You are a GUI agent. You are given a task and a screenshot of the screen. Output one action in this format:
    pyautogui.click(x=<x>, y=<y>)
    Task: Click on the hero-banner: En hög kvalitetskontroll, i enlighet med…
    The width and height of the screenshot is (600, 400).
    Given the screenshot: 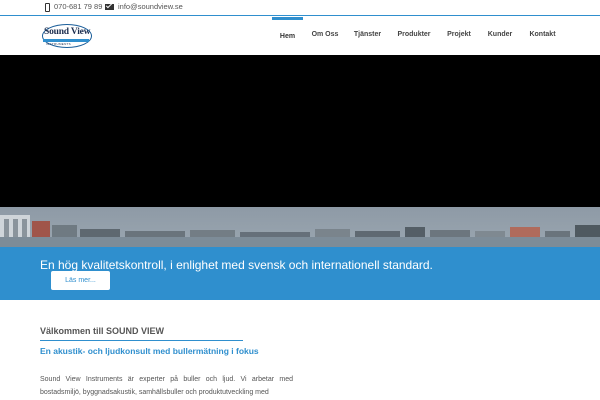 What is the action you would take?
    pyautogui.click(x=300, y=273)
    